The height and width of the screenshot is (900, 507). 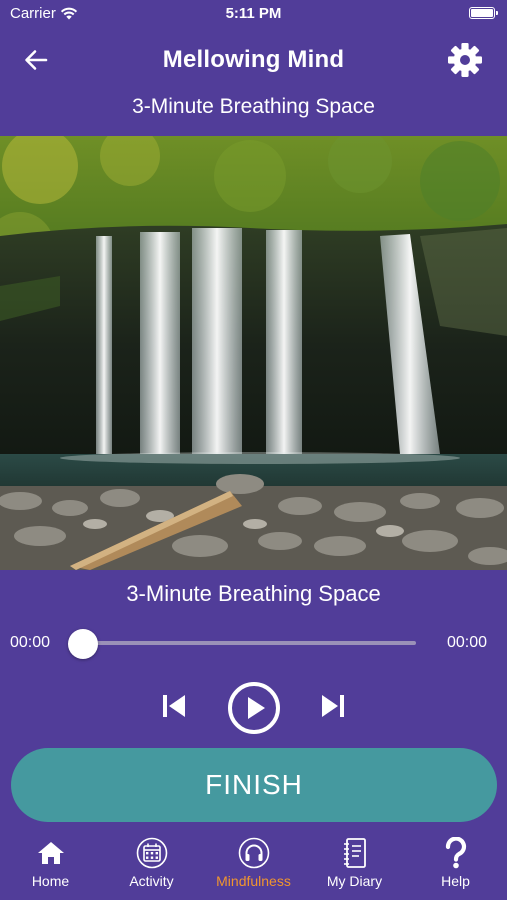 What do you see at coordinates (249, 643) in the screenshot?
I see `slider-track` at bounding box center [249, 643].